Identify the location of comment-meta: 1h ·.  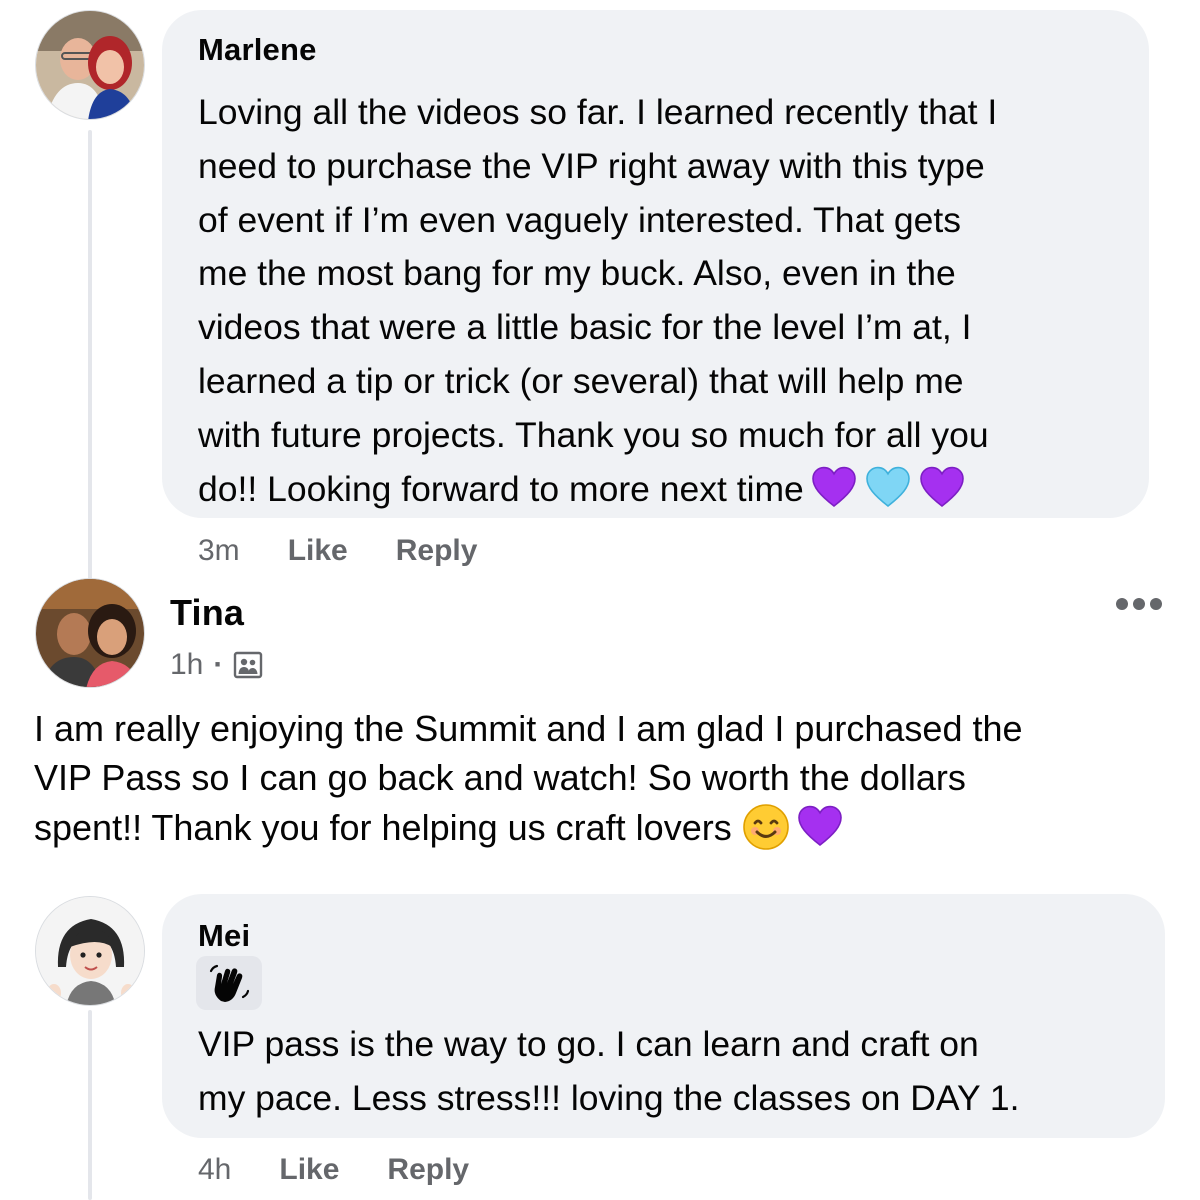
(216, 665).